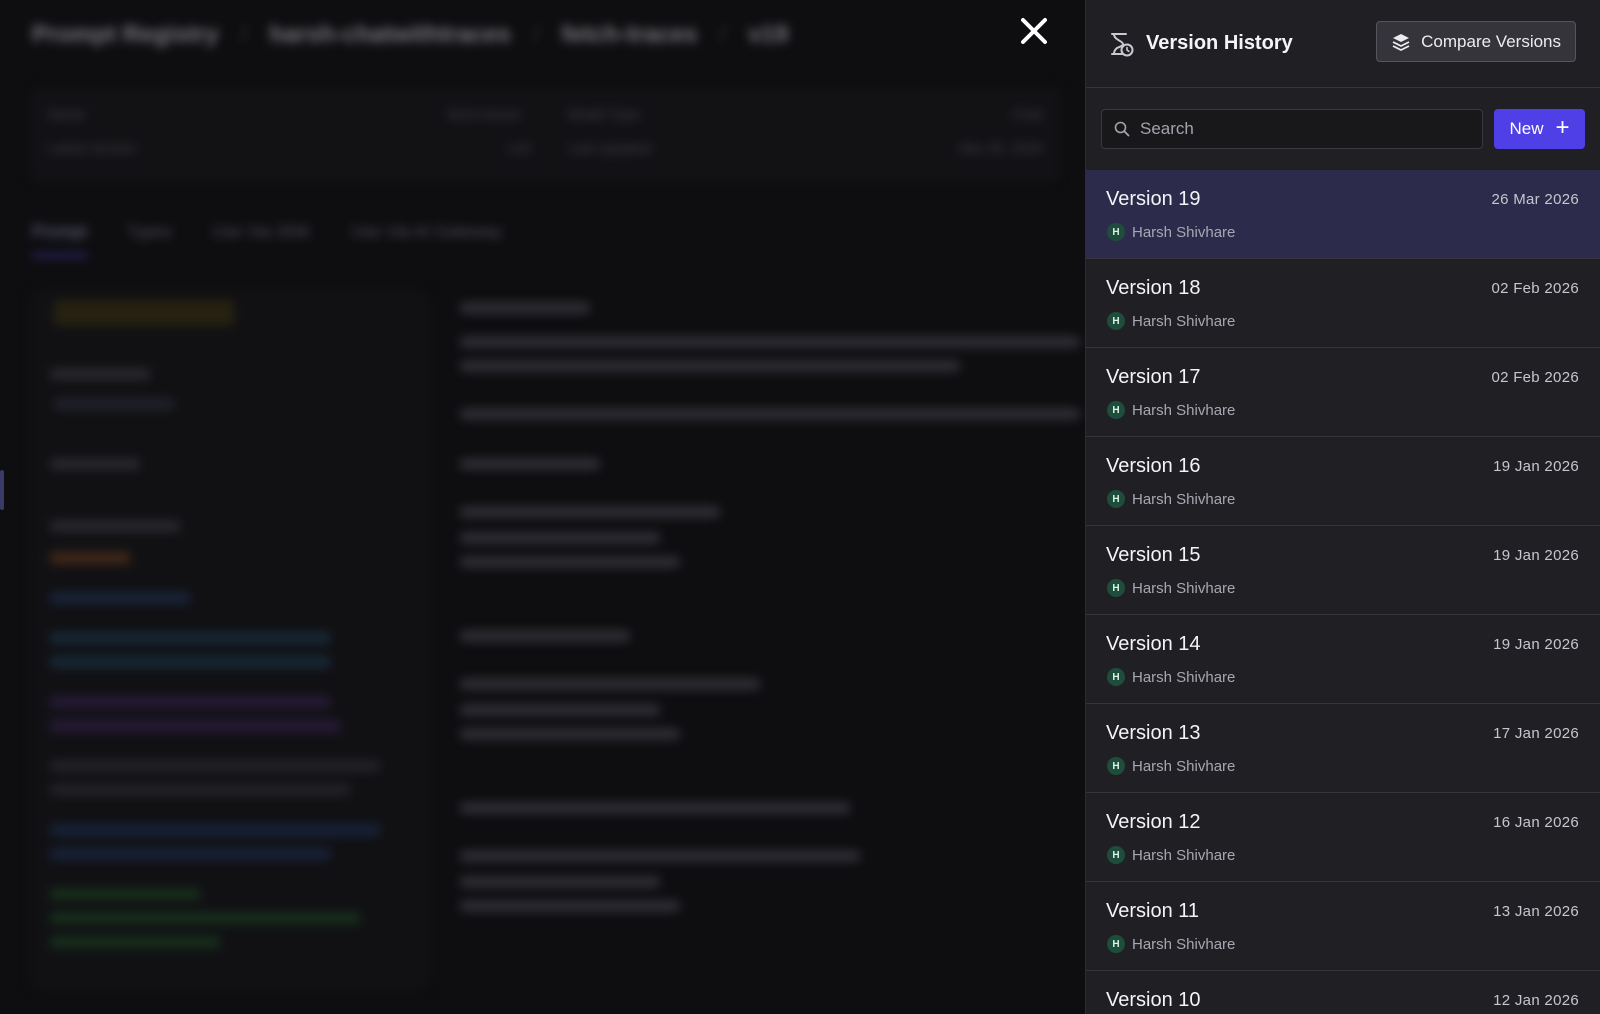  Describe the element at coordinates (1536, 733) in the screenshot. I see `version-date: 17 Jan 2026` at that location.